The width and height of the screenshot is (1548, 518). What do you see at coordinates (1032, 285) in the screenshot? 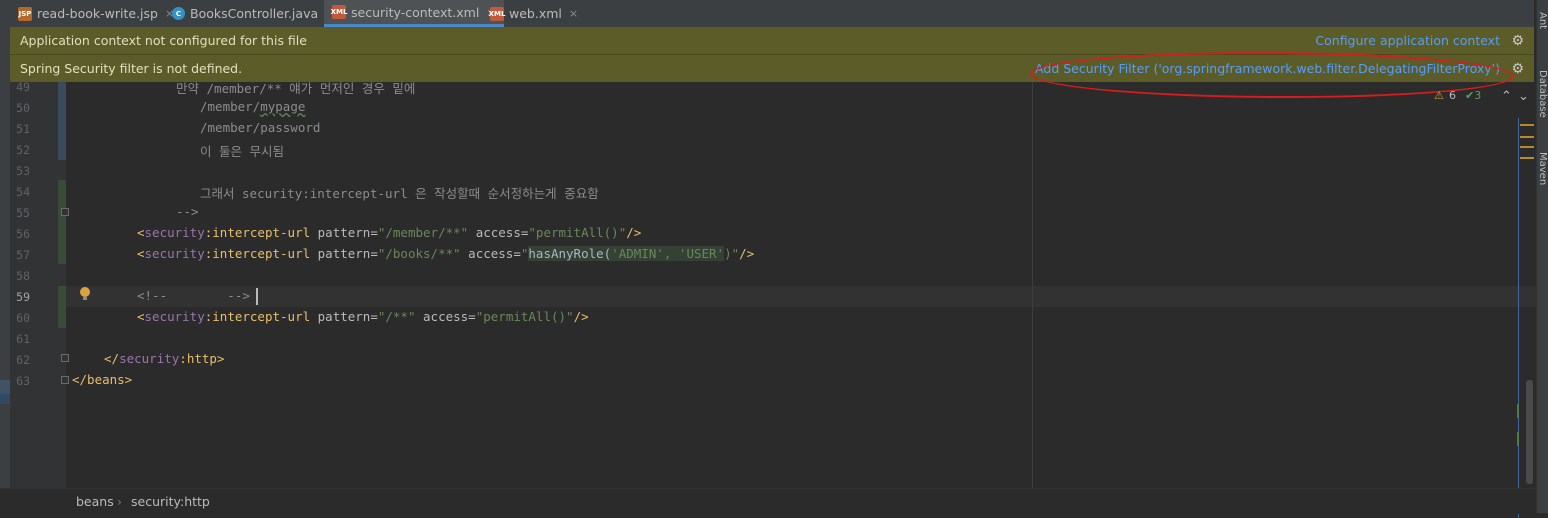
I see `right-margin-guide` at bounding box center [1032, 285].